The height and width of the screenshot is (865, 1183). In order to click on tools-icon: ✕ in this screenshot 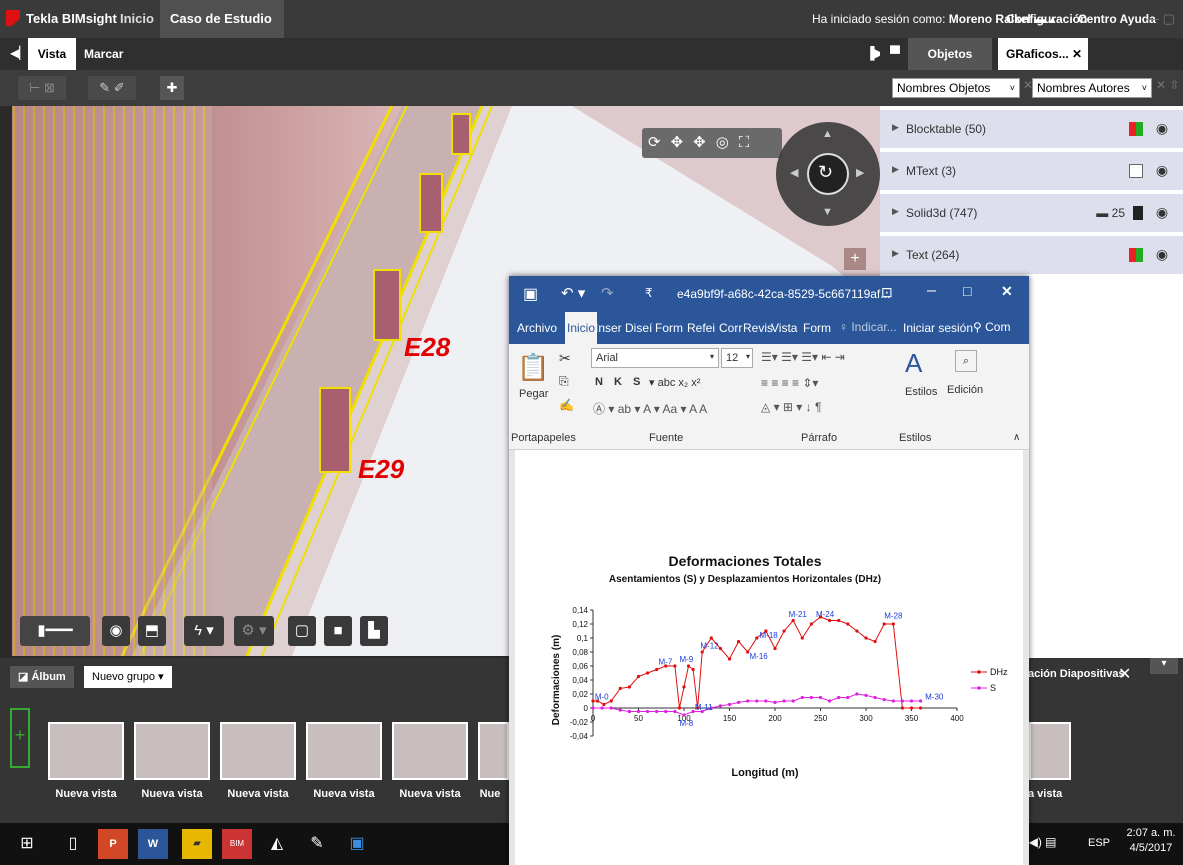, I will do `click(1124, 674)`.